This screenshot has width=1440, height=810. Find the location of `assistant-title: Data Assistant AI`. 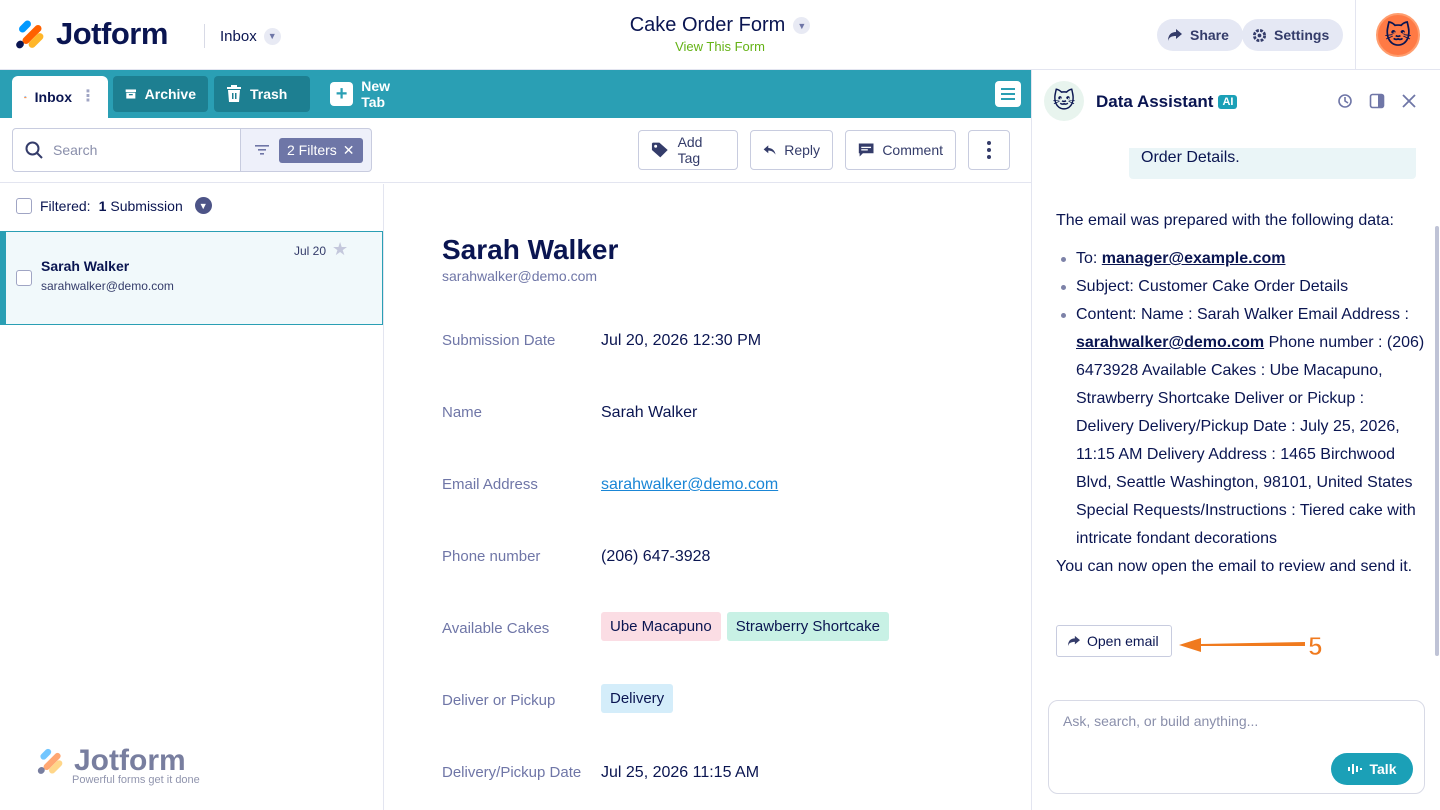

assistant-title: Data Assistant AI is located at coordinates (1167, 102).